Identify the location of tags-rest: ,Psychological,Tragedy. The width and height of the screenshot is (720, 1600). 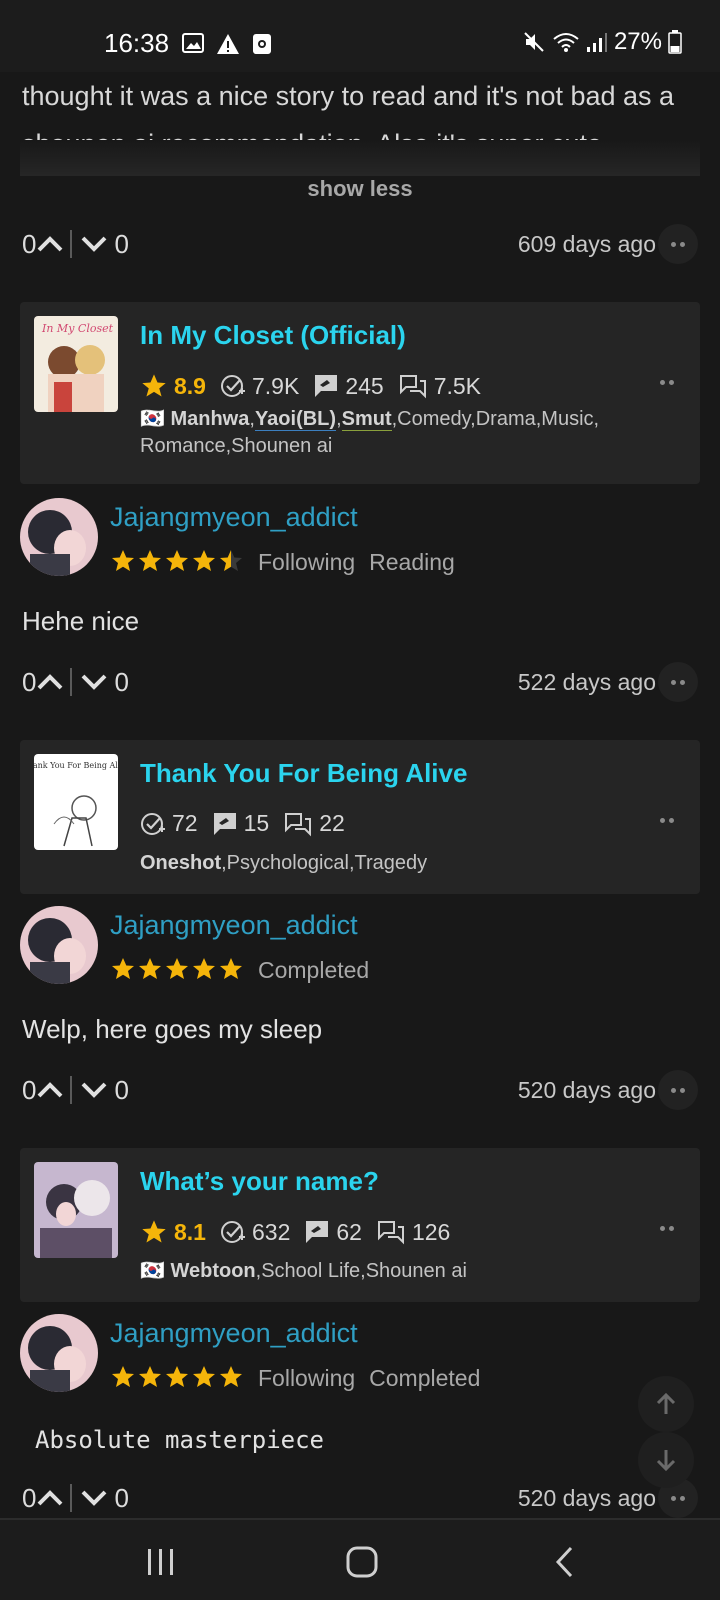
(324, 863).